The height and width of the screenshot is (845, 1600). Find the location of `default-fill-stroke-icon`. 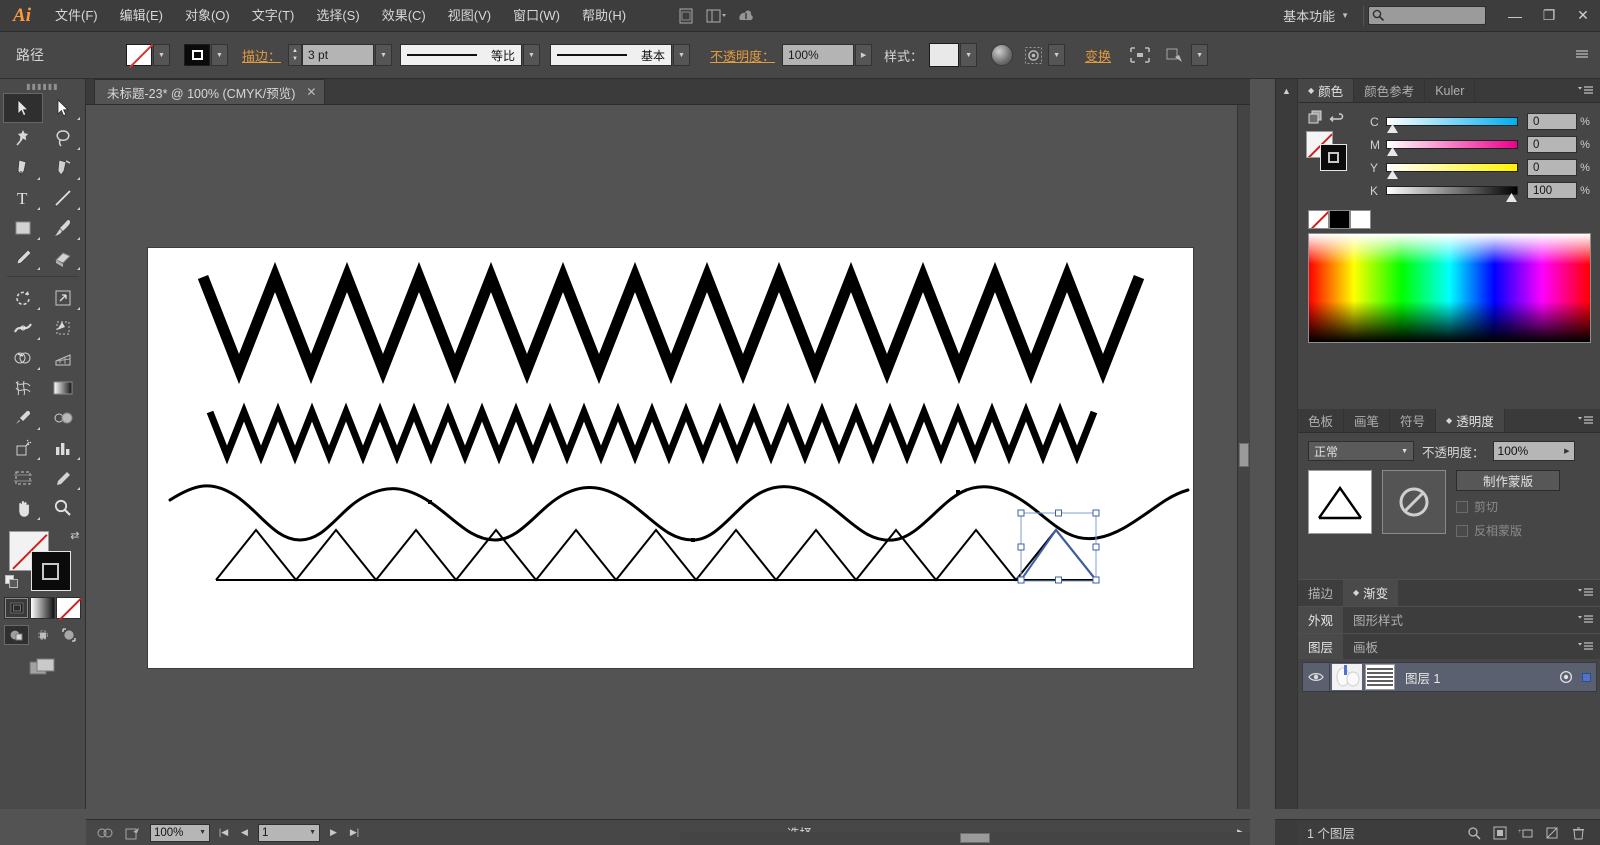

default-fill-stroke-icon is located at coordinates (11, 582).